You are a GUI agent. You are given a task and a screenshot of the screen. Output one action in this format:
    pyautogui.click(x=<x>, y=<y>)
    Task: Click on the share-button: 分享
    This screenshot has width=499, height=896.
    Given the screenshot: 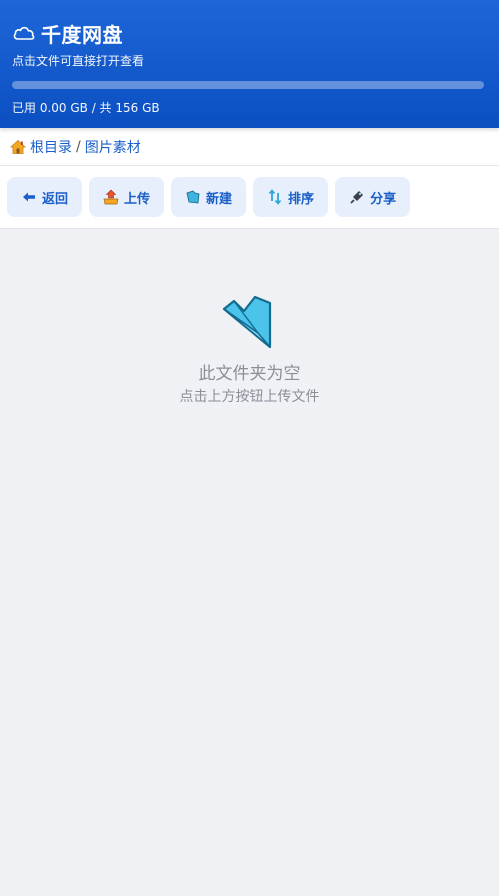 What is the action you would take?
    pyautogui.click(x=373, y=197)
    